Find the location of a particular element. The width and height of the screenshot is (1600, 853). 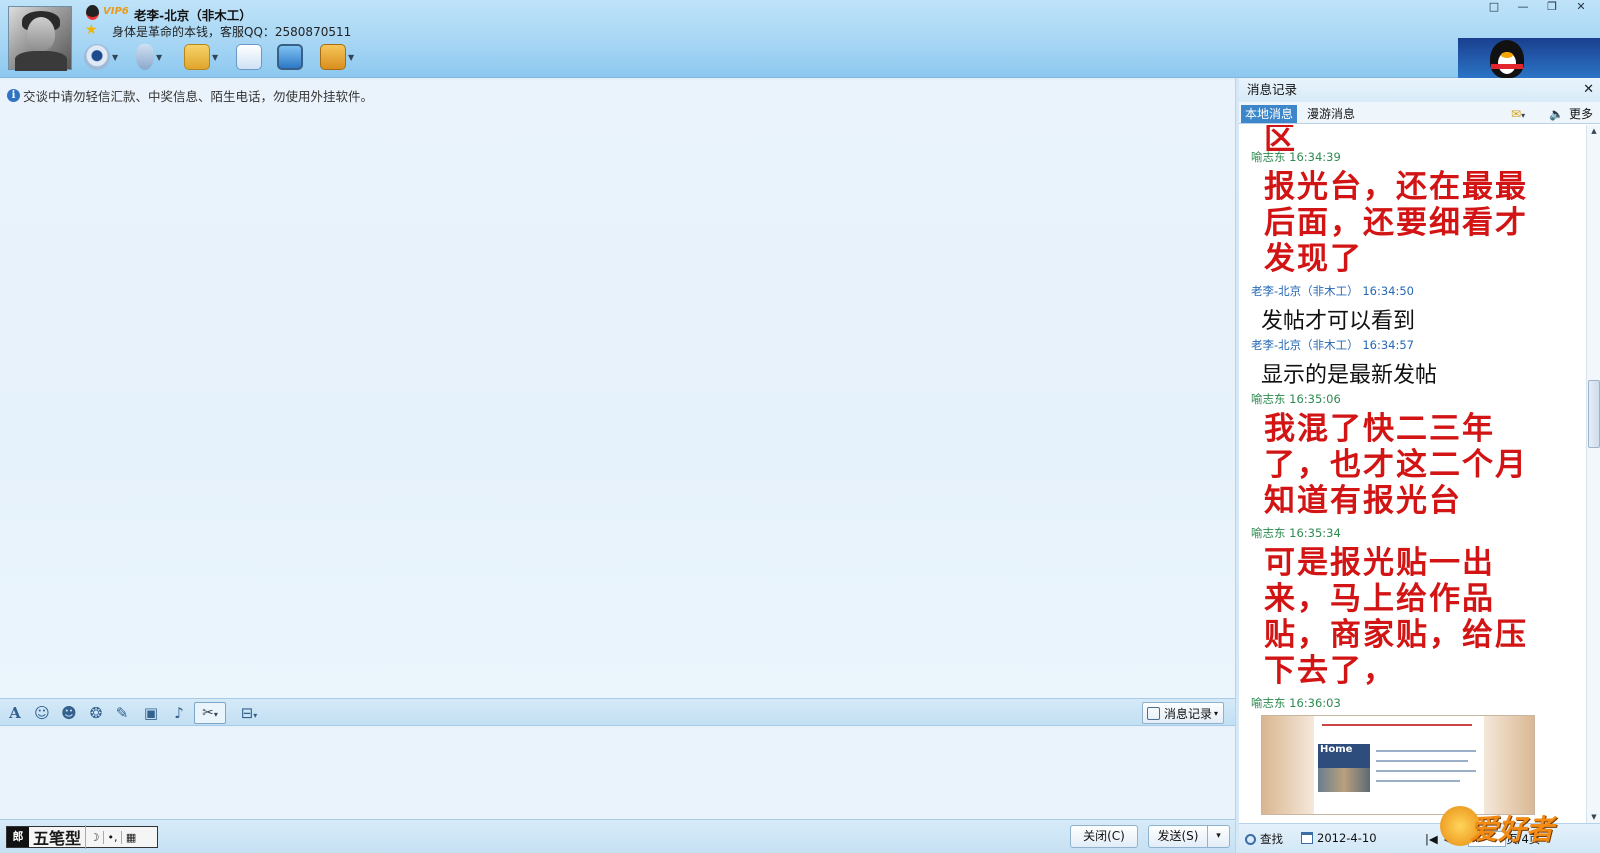

contact-name: 老李-北京（非木工） is located at coordinates (193, 14).